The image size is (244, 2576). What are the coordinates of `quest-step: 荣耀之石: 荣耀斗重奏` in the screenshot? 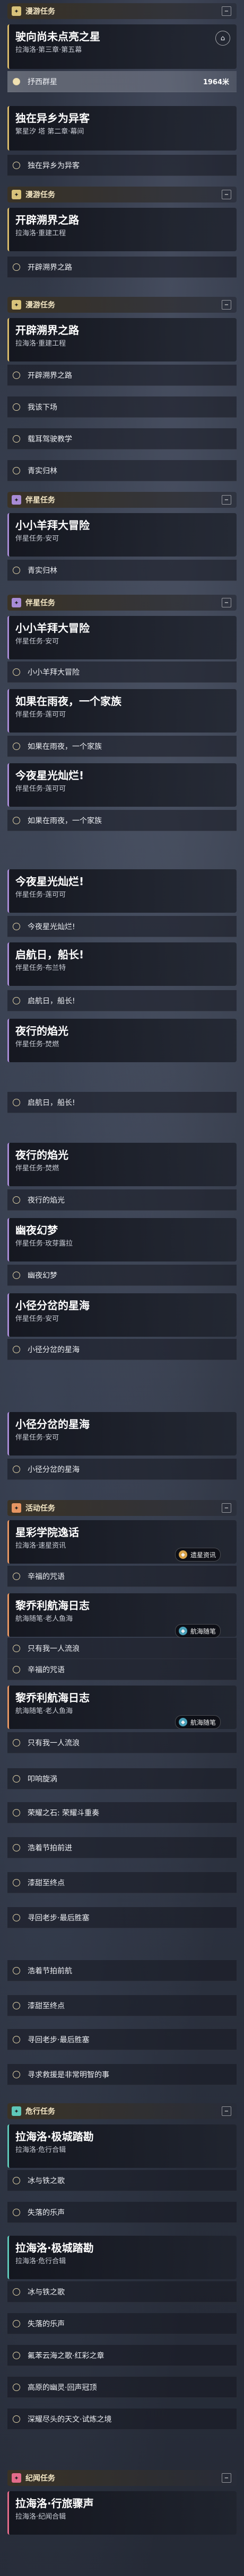 It's located at (122, 1812).